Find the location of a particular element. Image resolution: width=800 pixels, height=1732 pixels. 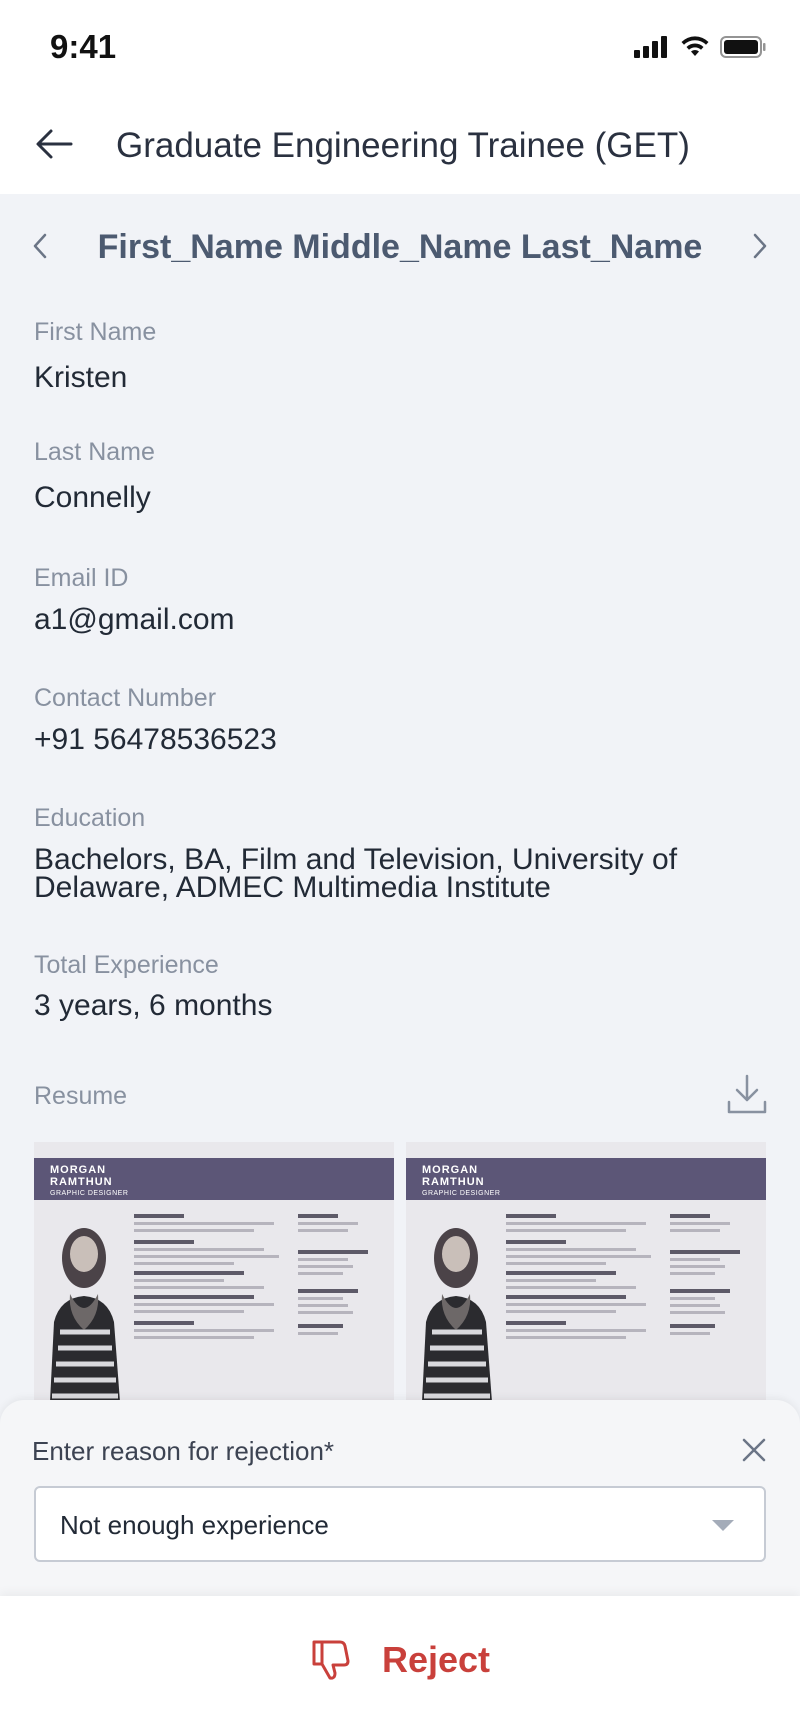

wifi-icon is located at coordinates (695, 46).